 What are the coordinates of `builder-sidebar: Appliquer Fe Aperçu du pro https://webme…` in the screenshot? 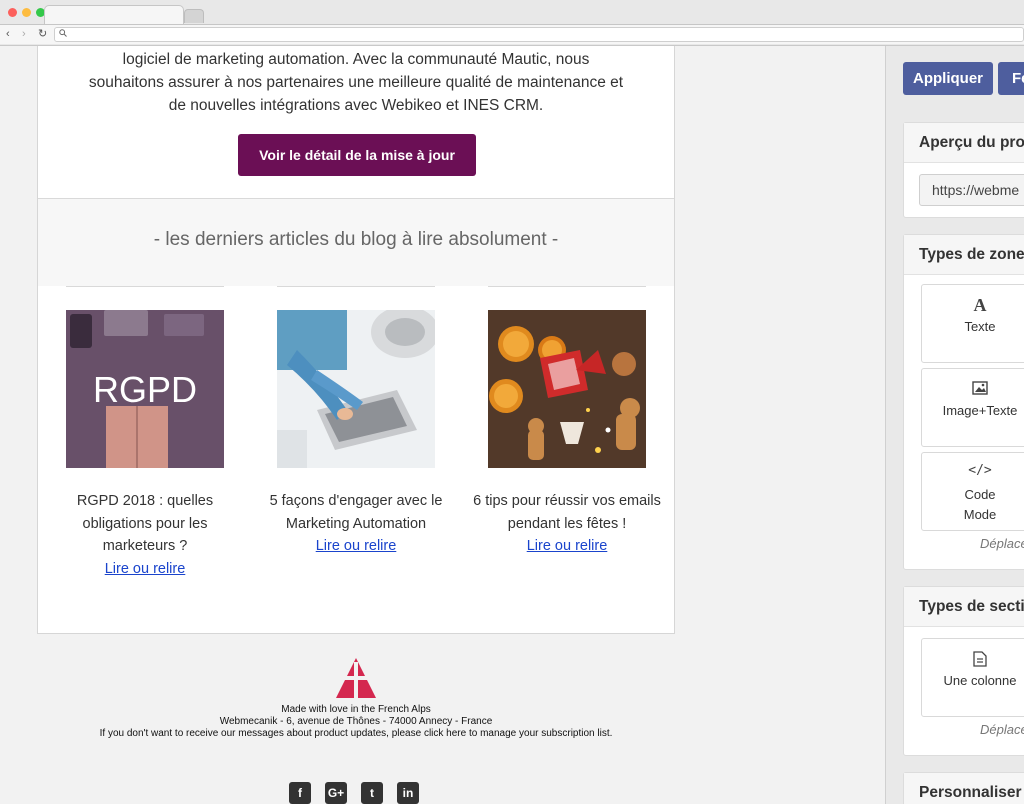 It's located at (954, 425).